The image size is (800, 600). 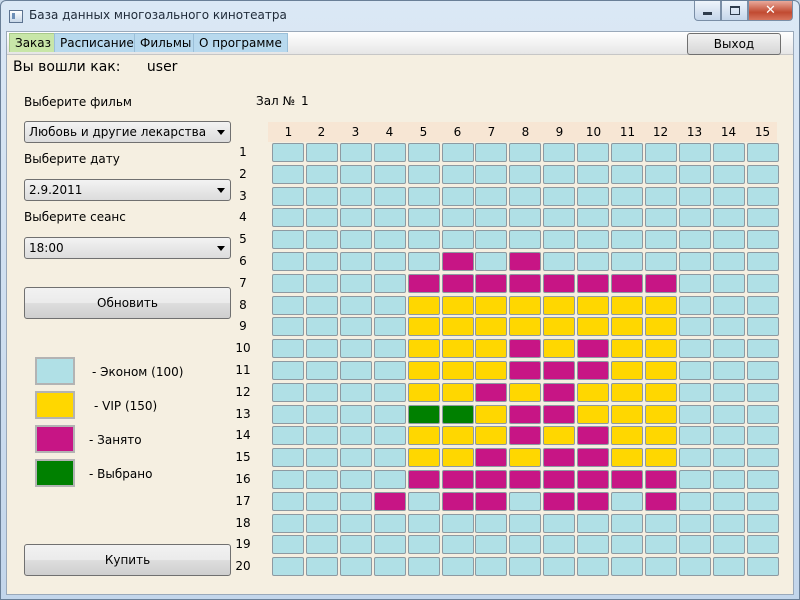 What do you see at coordinates (127, 303) in the screenshot?
I see `refresh-button: Обновить` at bounding box center [127, 303].